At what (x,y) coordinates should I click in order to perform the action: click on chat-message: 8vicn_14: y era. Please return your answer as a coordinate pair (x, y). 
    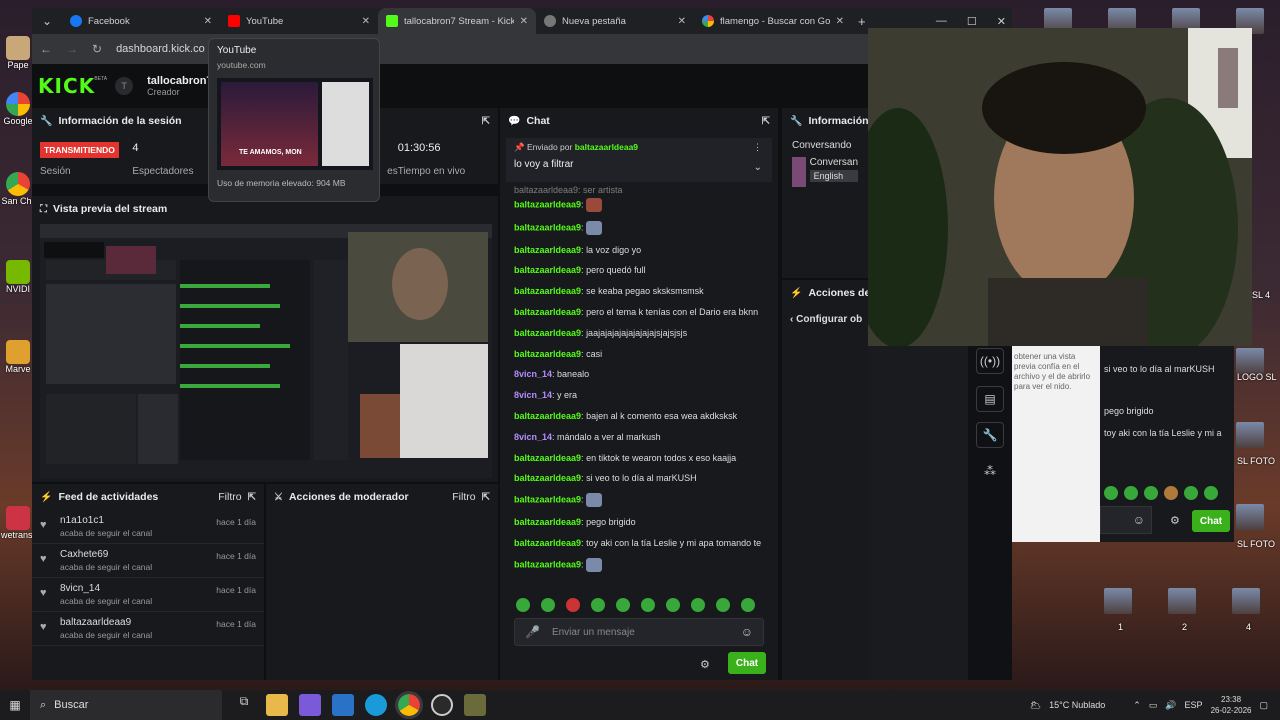
    Looking at the image, I should click on (641, 395).